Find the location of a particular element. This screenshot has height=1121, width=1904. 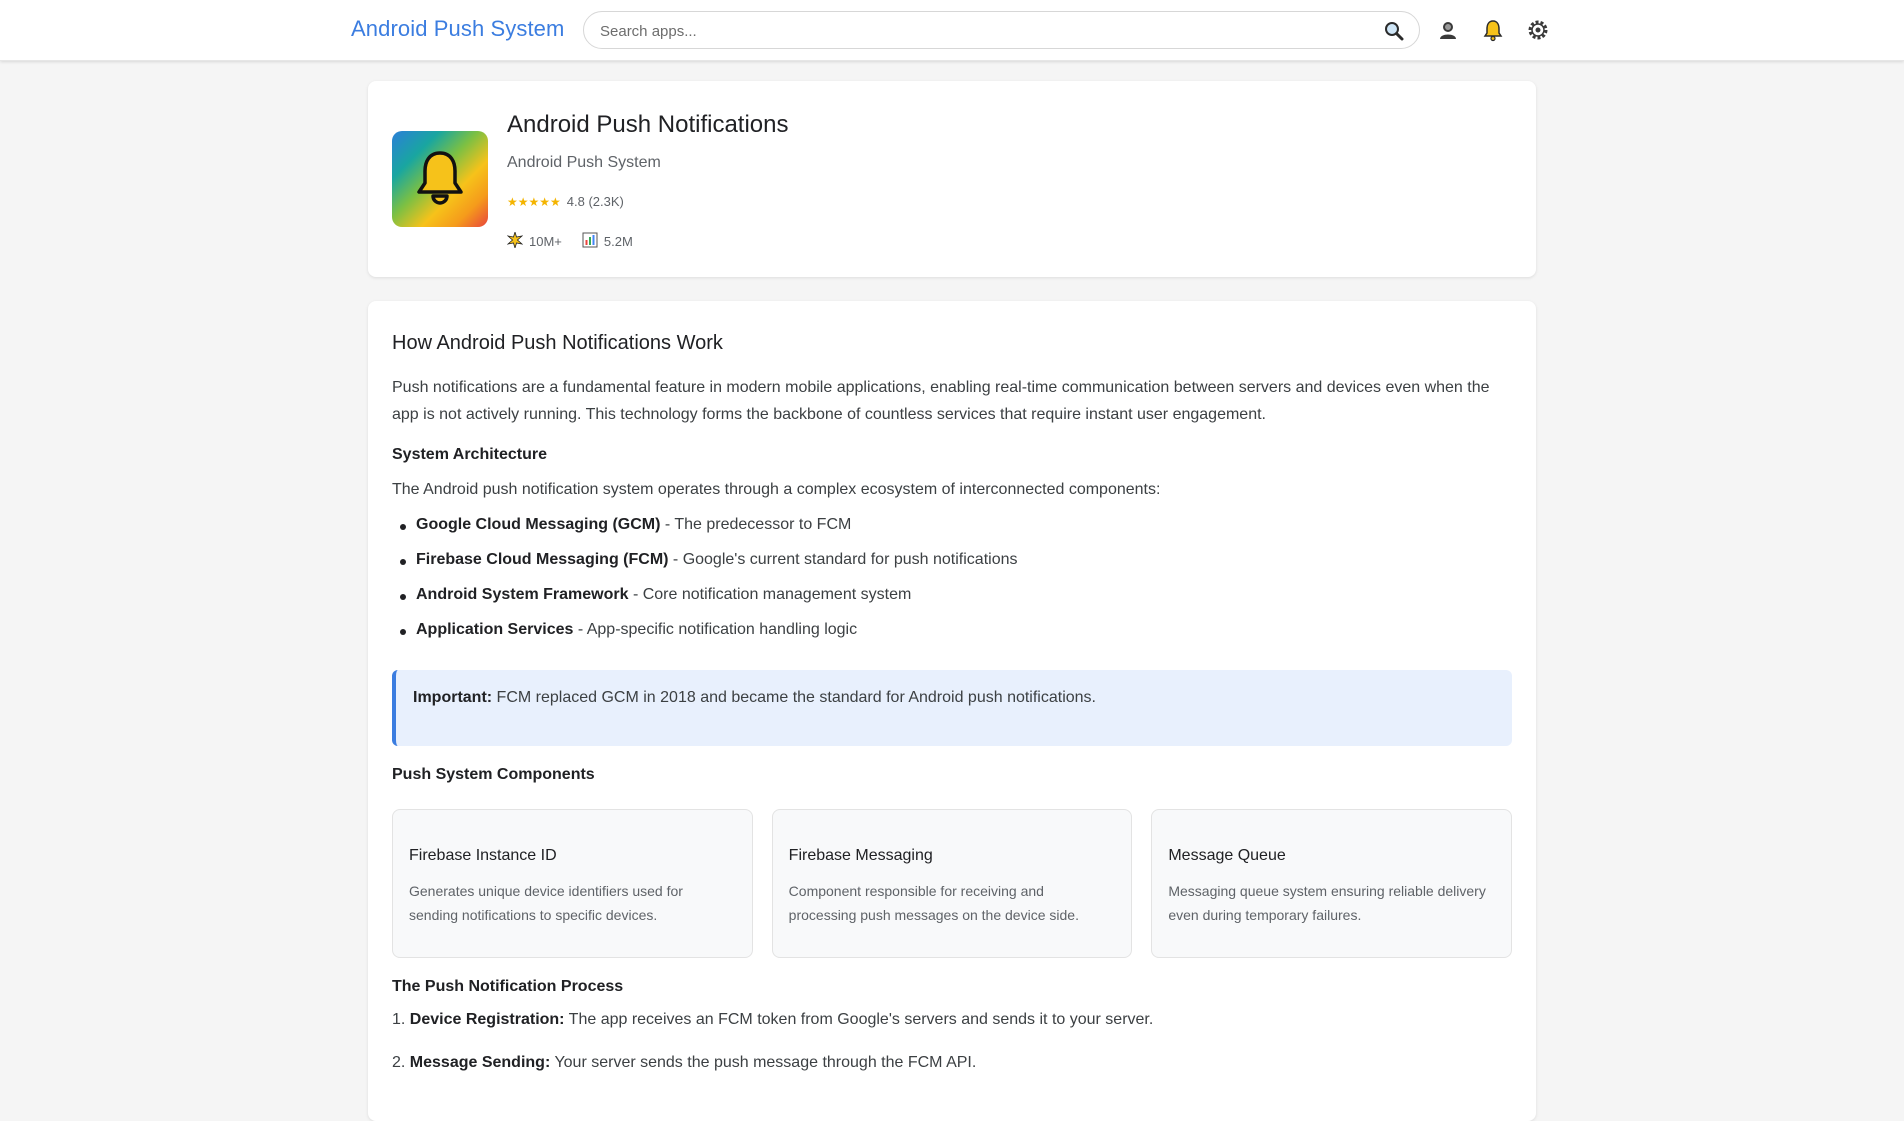

search-bar is located at coordinates (1001, 30).